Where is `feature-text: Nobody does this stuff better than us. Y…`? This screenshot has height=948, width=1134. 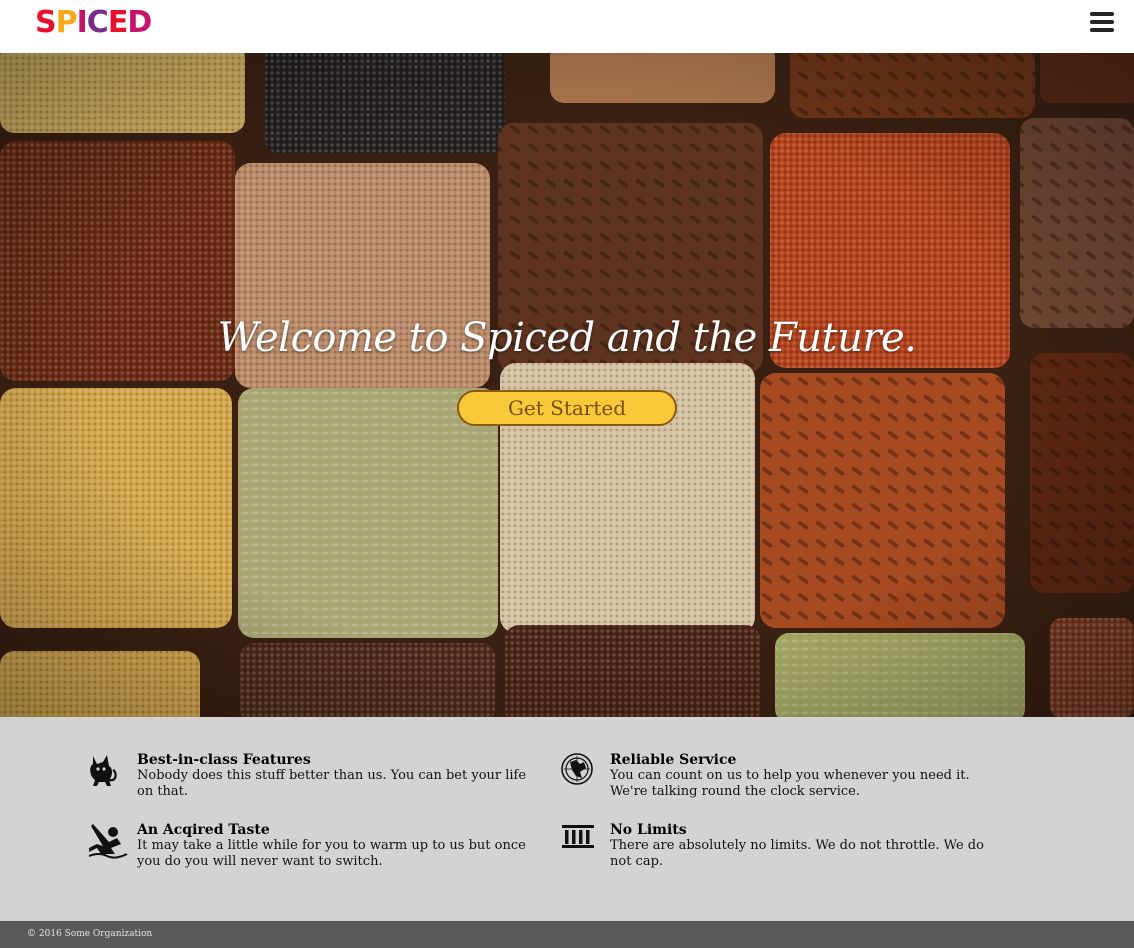 feature-text: Nobody does this stuff better than us. Y… is located at coordinates (332, 783).